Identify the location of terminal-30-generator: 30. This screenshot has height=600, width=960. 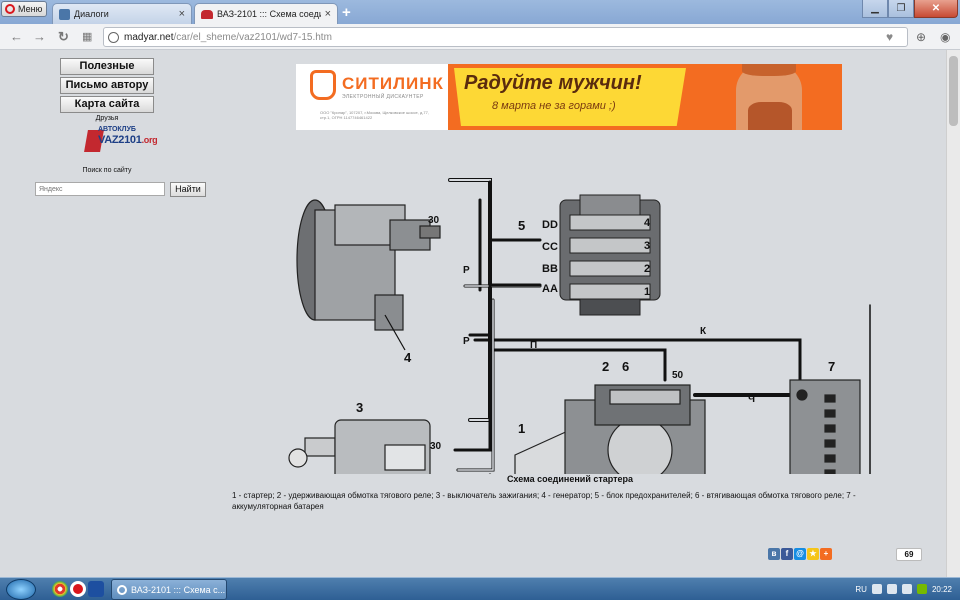
(434, 220).